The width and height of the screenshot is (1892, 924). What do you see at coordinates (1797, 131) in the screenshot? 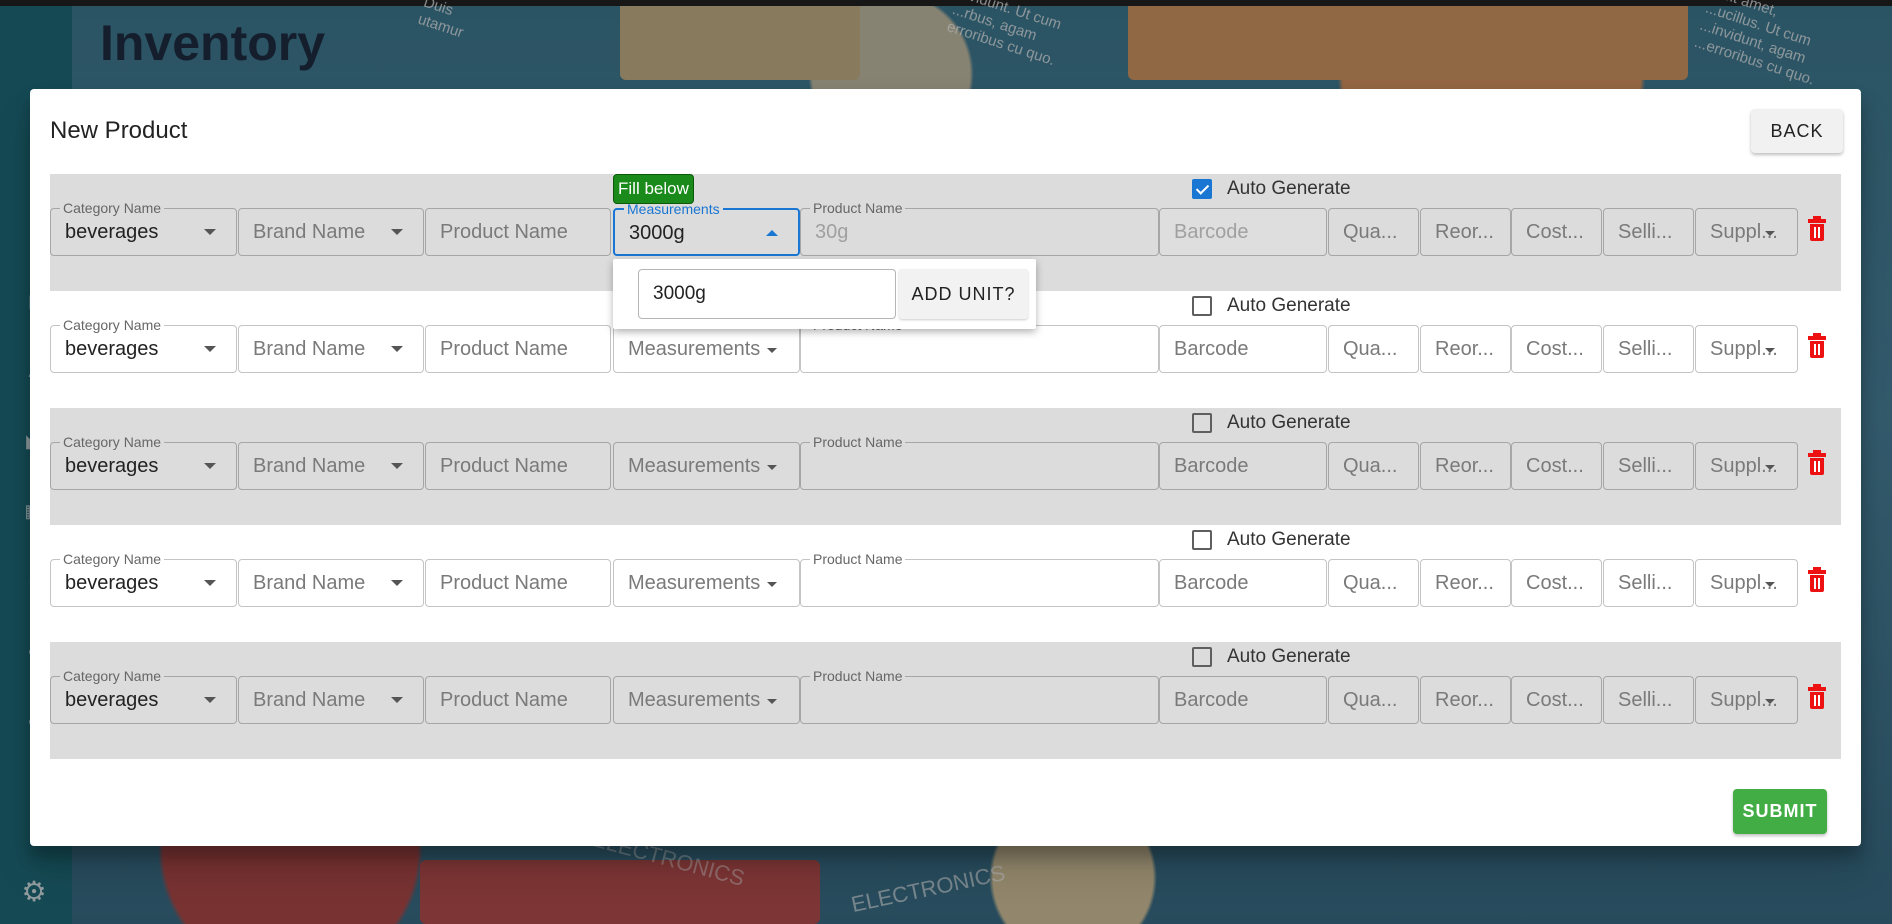
I see `back-button: BACK` at bounding box center [1797, 131].